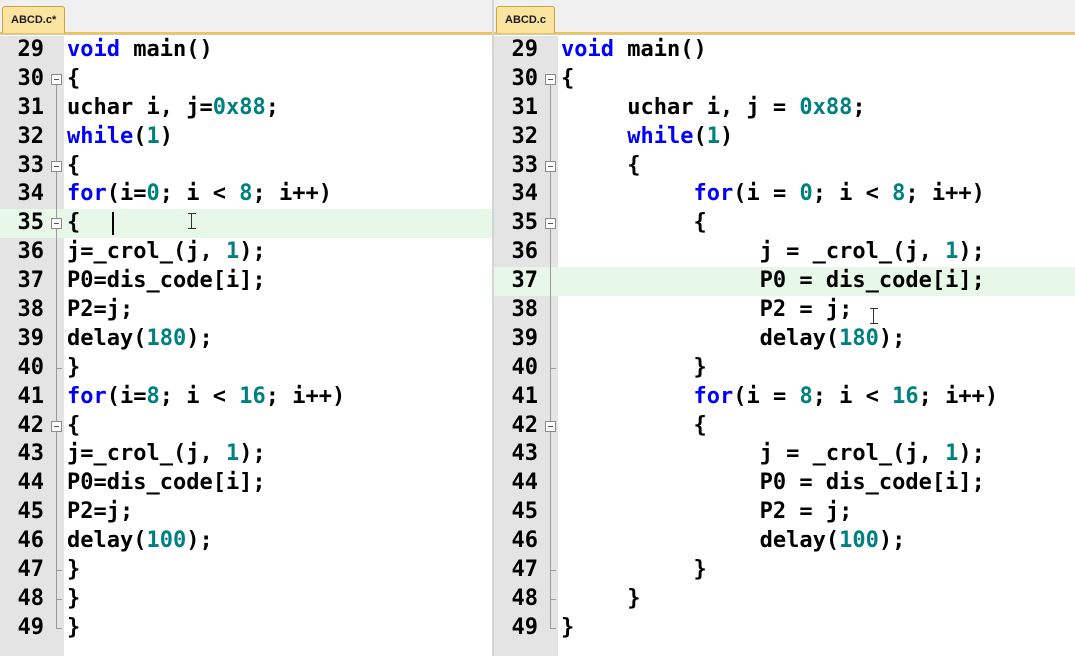 Image resolution: width=1075 pixels, height=656 pixels. What do you see at coordinates (784, 570) in the screenshot?
I see `code-line: 47 }` at bounding box center [784, 570].